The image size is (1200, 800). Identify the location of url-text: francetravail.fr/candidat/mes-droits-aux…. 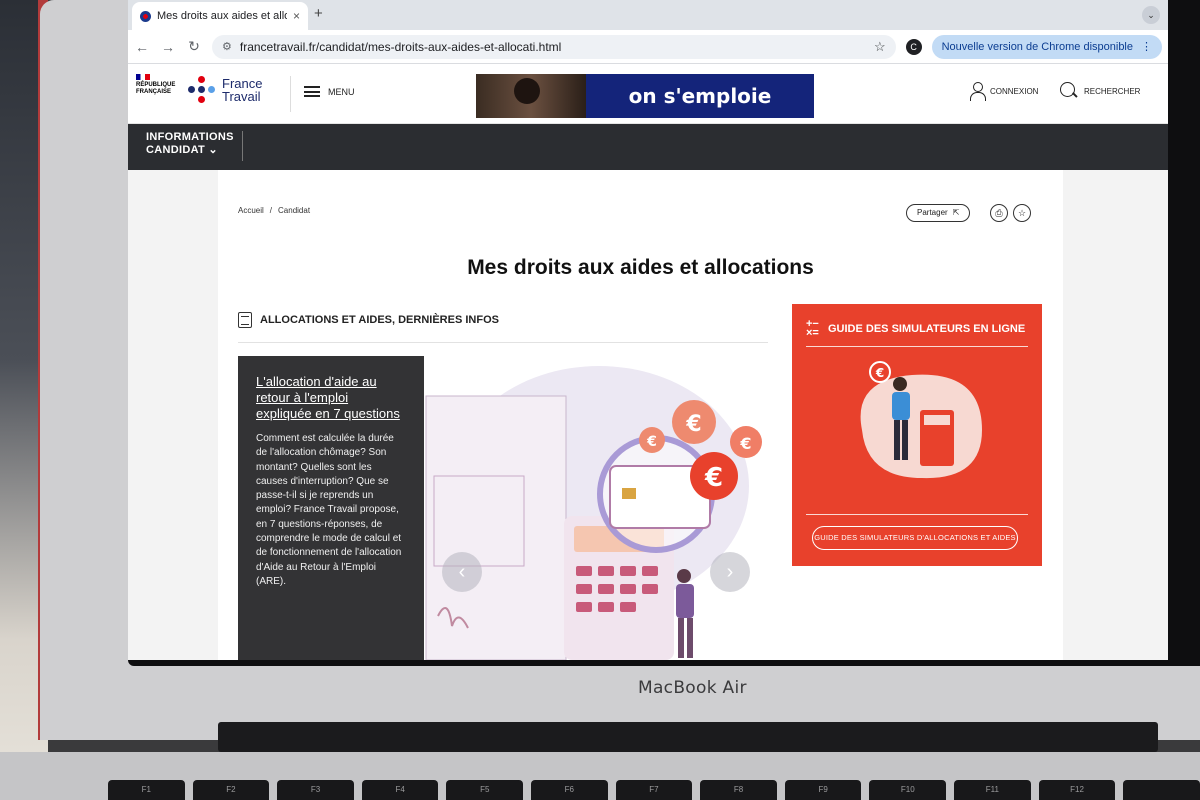
(553, 47).